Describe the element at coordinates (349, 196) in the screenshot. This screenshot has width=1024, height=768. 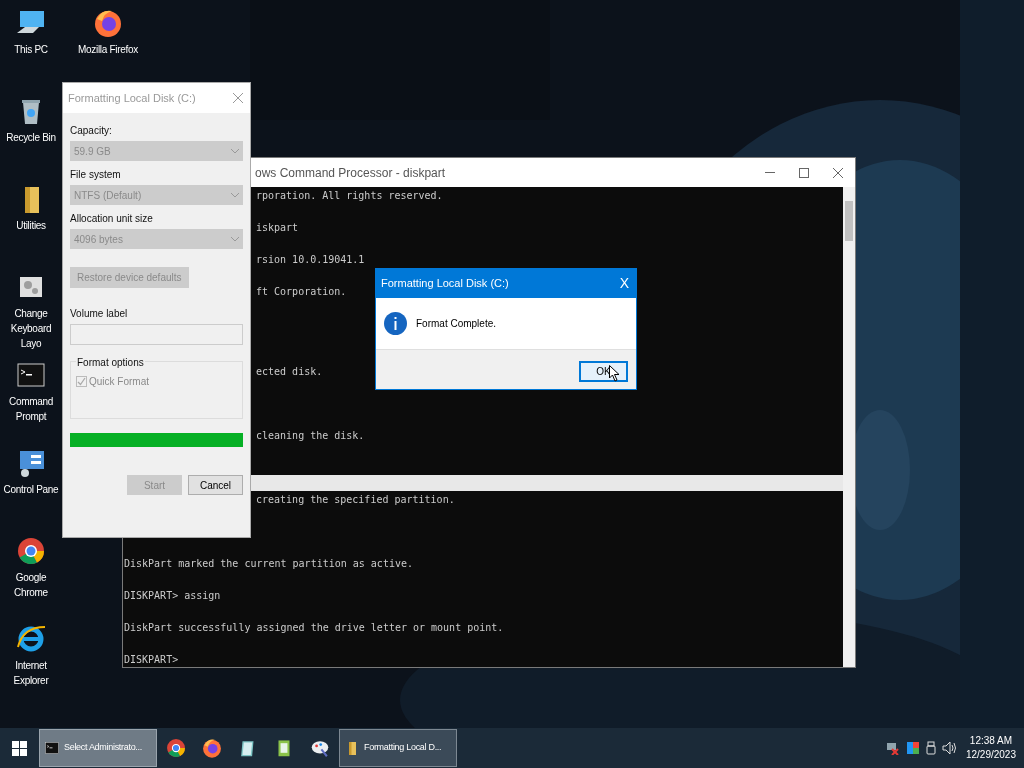
I see `console-line: rporation. All rights reserved.` at that location.